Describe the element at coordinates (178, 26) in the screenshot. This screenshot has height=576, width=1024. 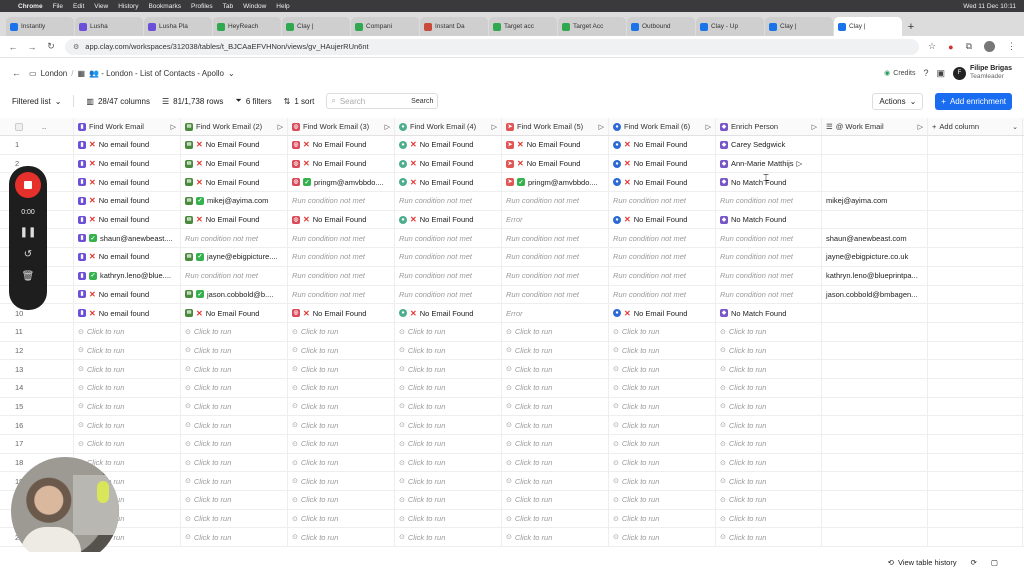
I see `browser-tab: Lusha Pla` at that location.